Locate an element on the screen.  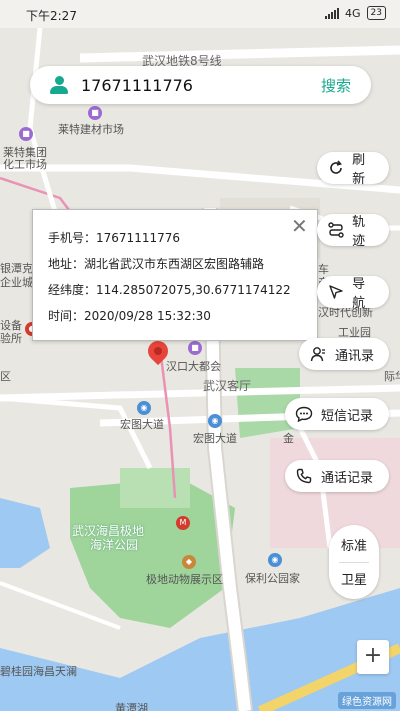
time-row: 时间：2020/09/28 15:32:30 is located at coordinates (129, 316).